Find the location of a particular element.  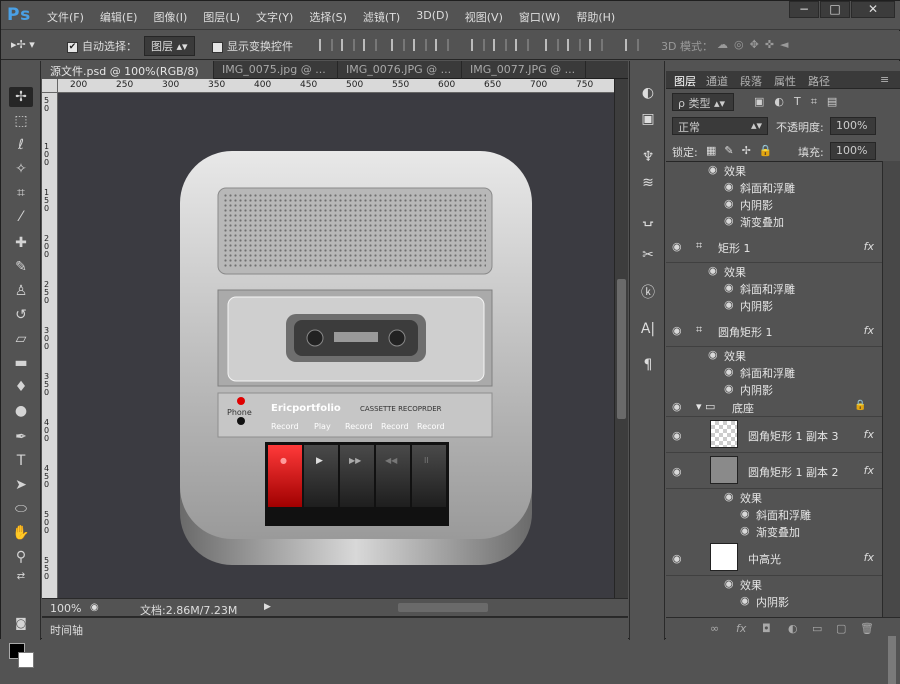

tool-presets-icon: ✂ is located at coordinates (648, 255).